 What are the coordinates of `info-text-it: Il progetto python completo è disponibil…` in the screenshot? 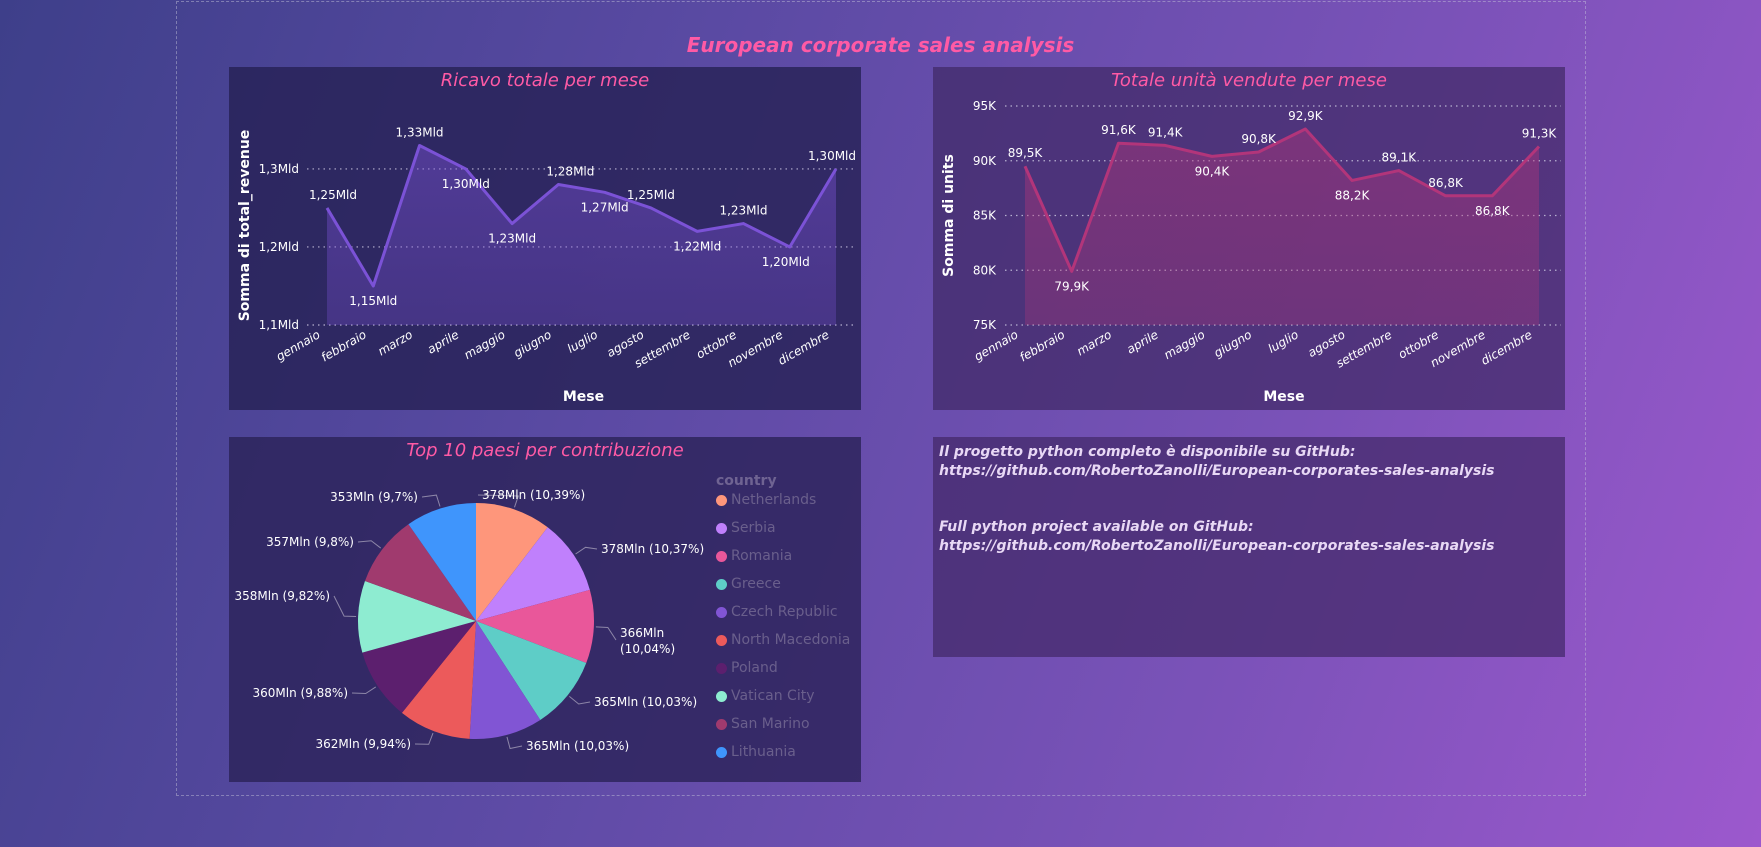 It's located at (1216, 462).